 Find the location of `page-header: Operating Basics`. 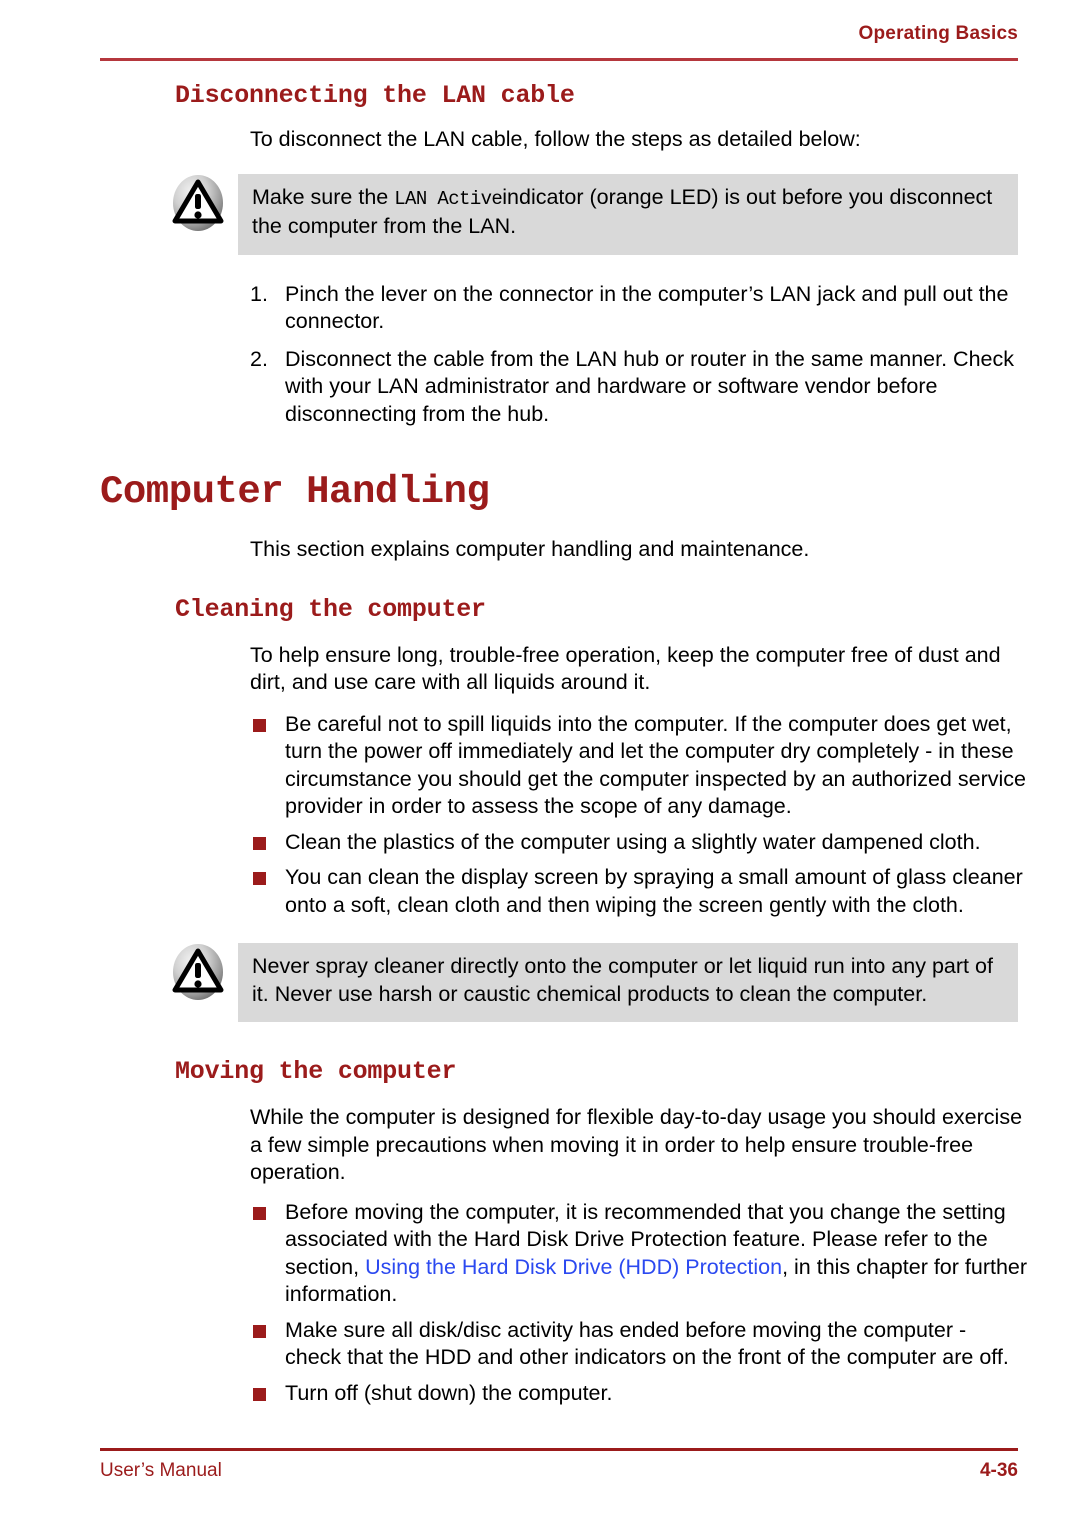

page-header: Operating Basics is located at coordinates (559, 43).